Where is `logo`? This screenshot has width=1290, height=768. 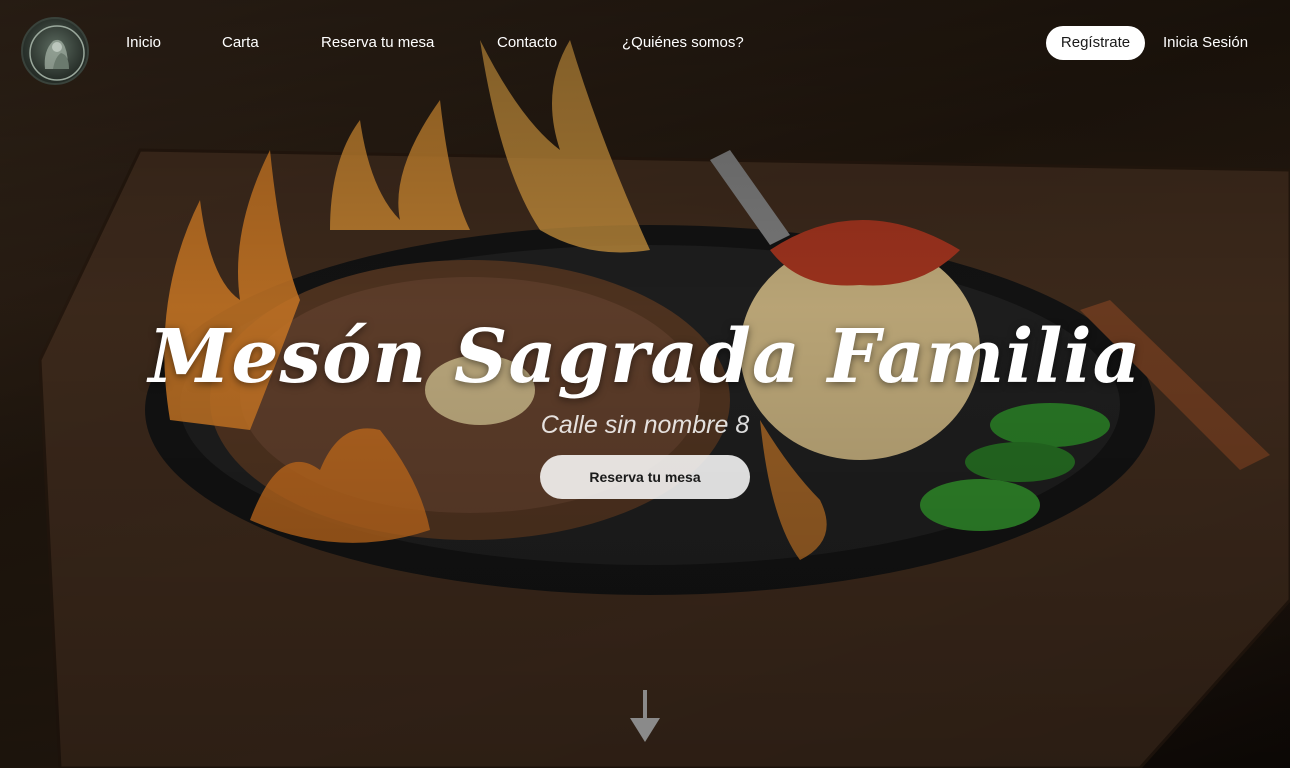
logo is located at coordinates (55, 51).